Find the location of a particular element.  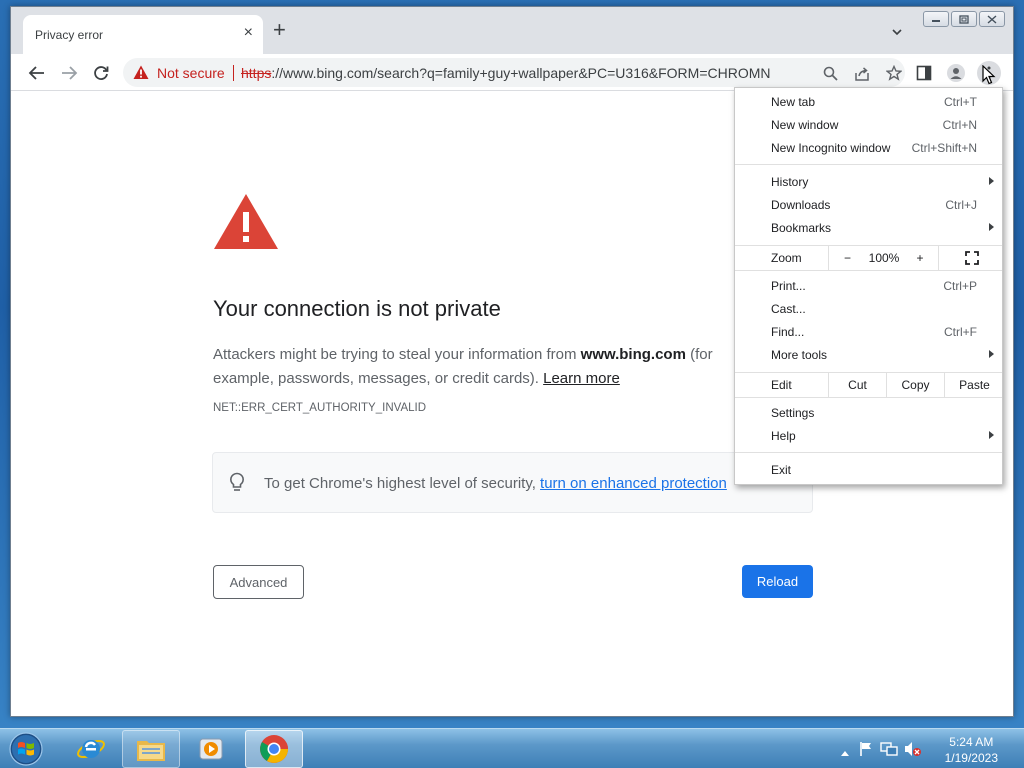

folder-icon is located at coordinates (151, 751).